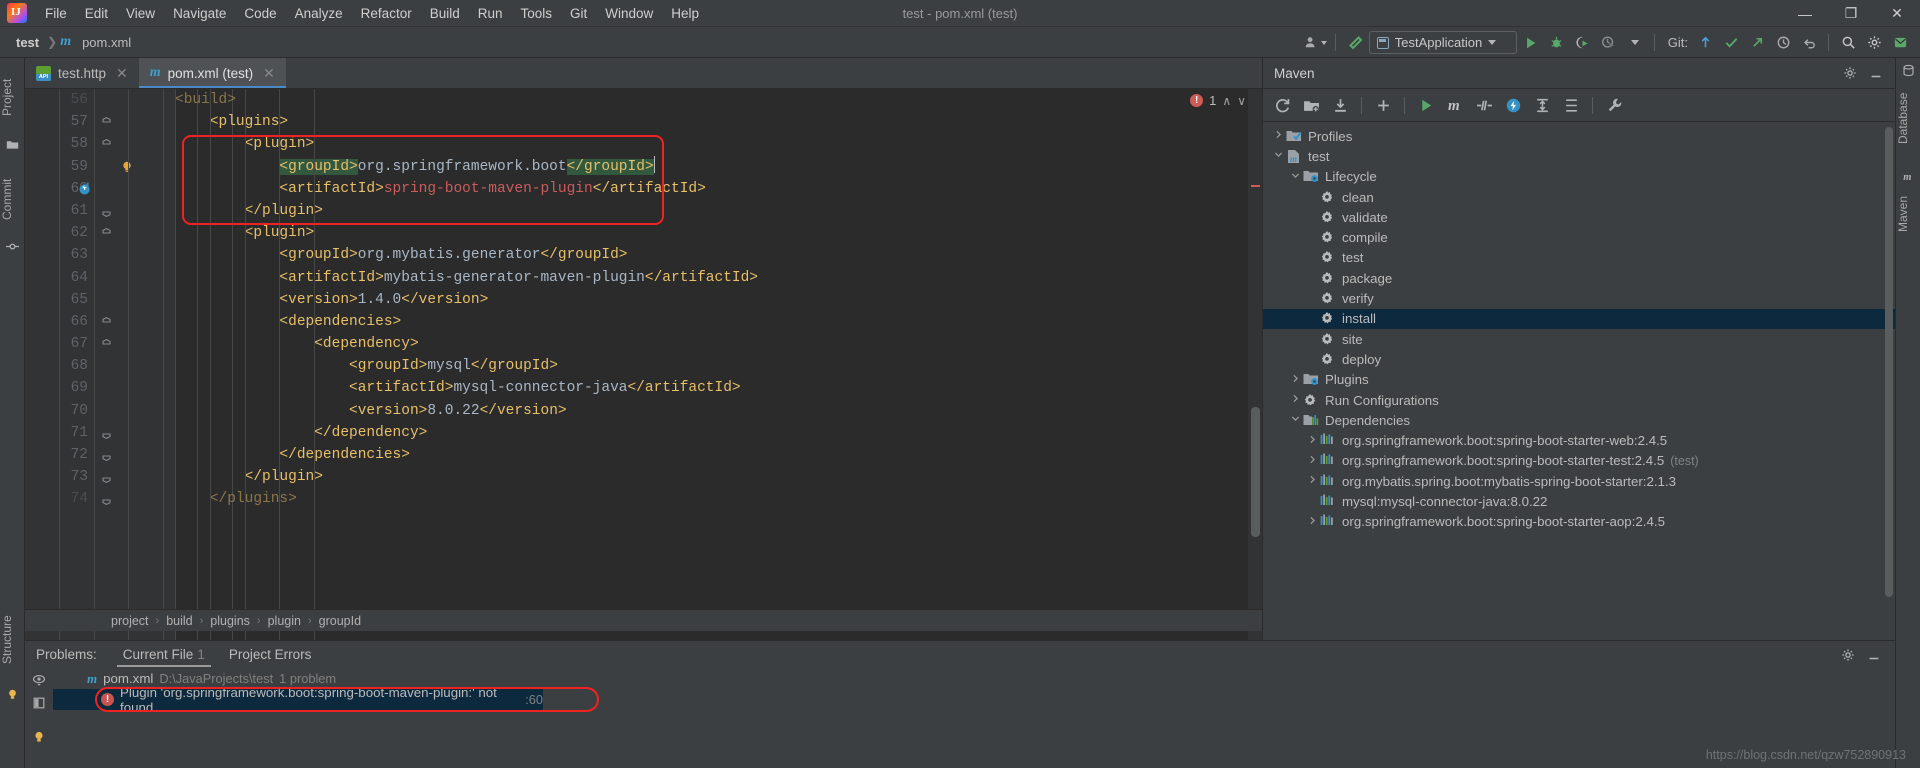  I want to click on sidebar-item-commit: Commit, so click(12, 199).